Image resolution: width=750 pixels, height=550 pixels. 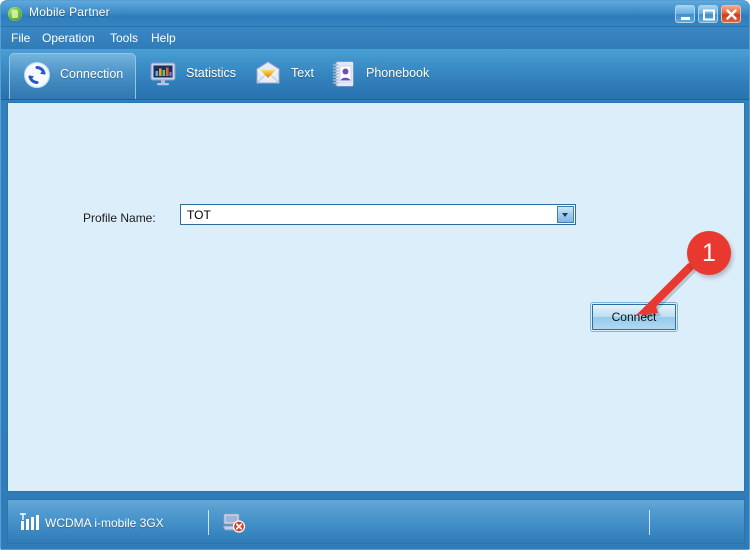 What do you see at coordinates (124, 38) in the screenshot?
I see `menu-item-tools: Tools` at bounding box center [124, 38].